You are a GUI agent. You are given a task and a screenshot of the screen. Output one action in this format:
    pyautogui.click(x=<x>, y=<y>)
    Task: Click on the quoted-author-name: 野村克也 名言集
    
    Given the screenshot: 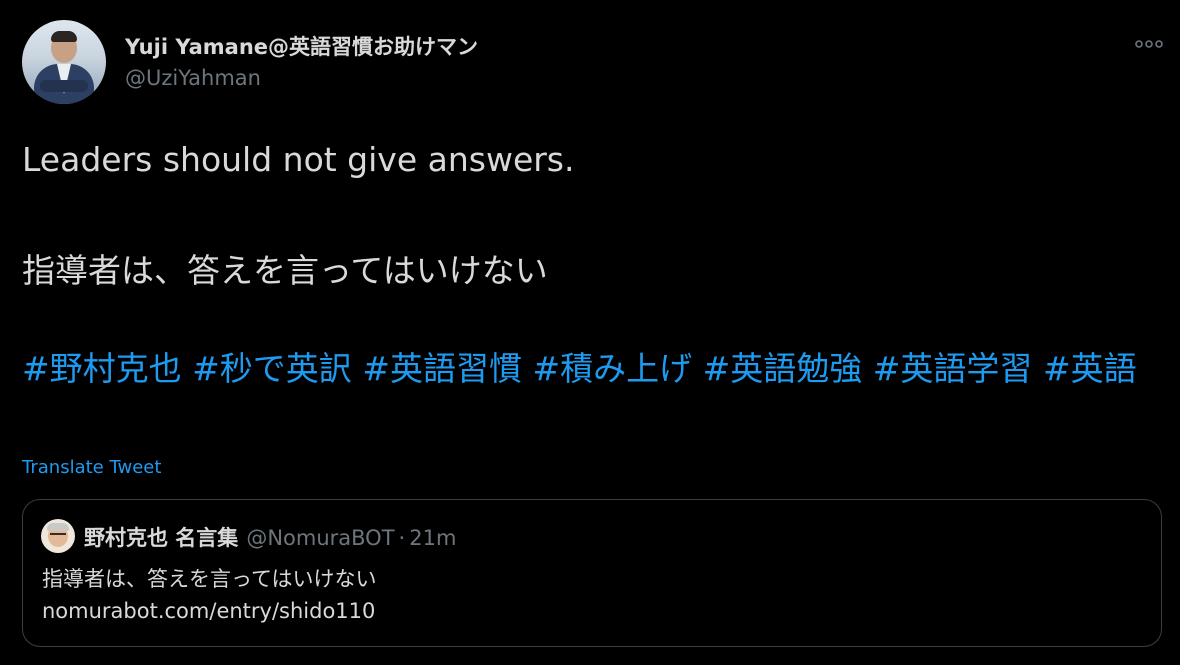 What is the action you would take?
    pyautogui.click(x=161, y=538)
    